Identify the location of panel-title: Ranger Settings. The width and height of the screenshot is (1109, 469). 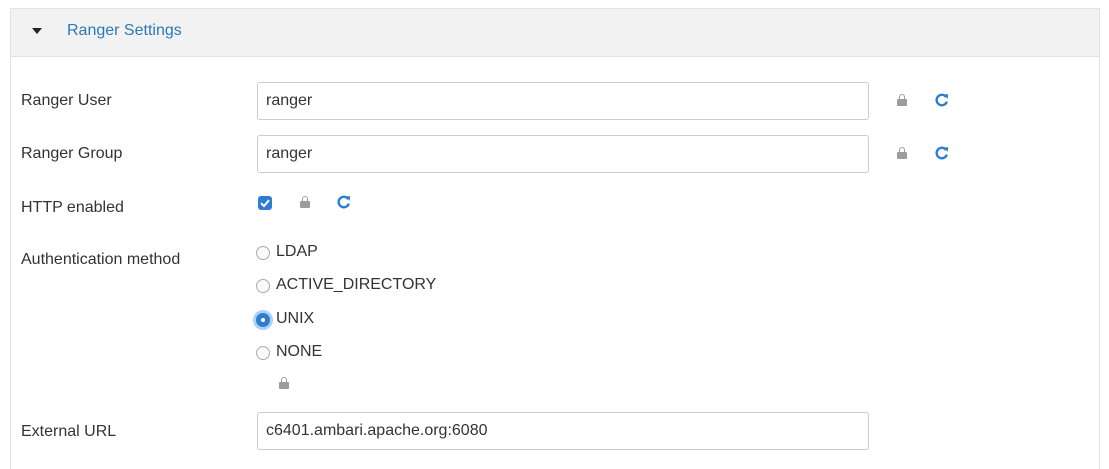
(124, 31).